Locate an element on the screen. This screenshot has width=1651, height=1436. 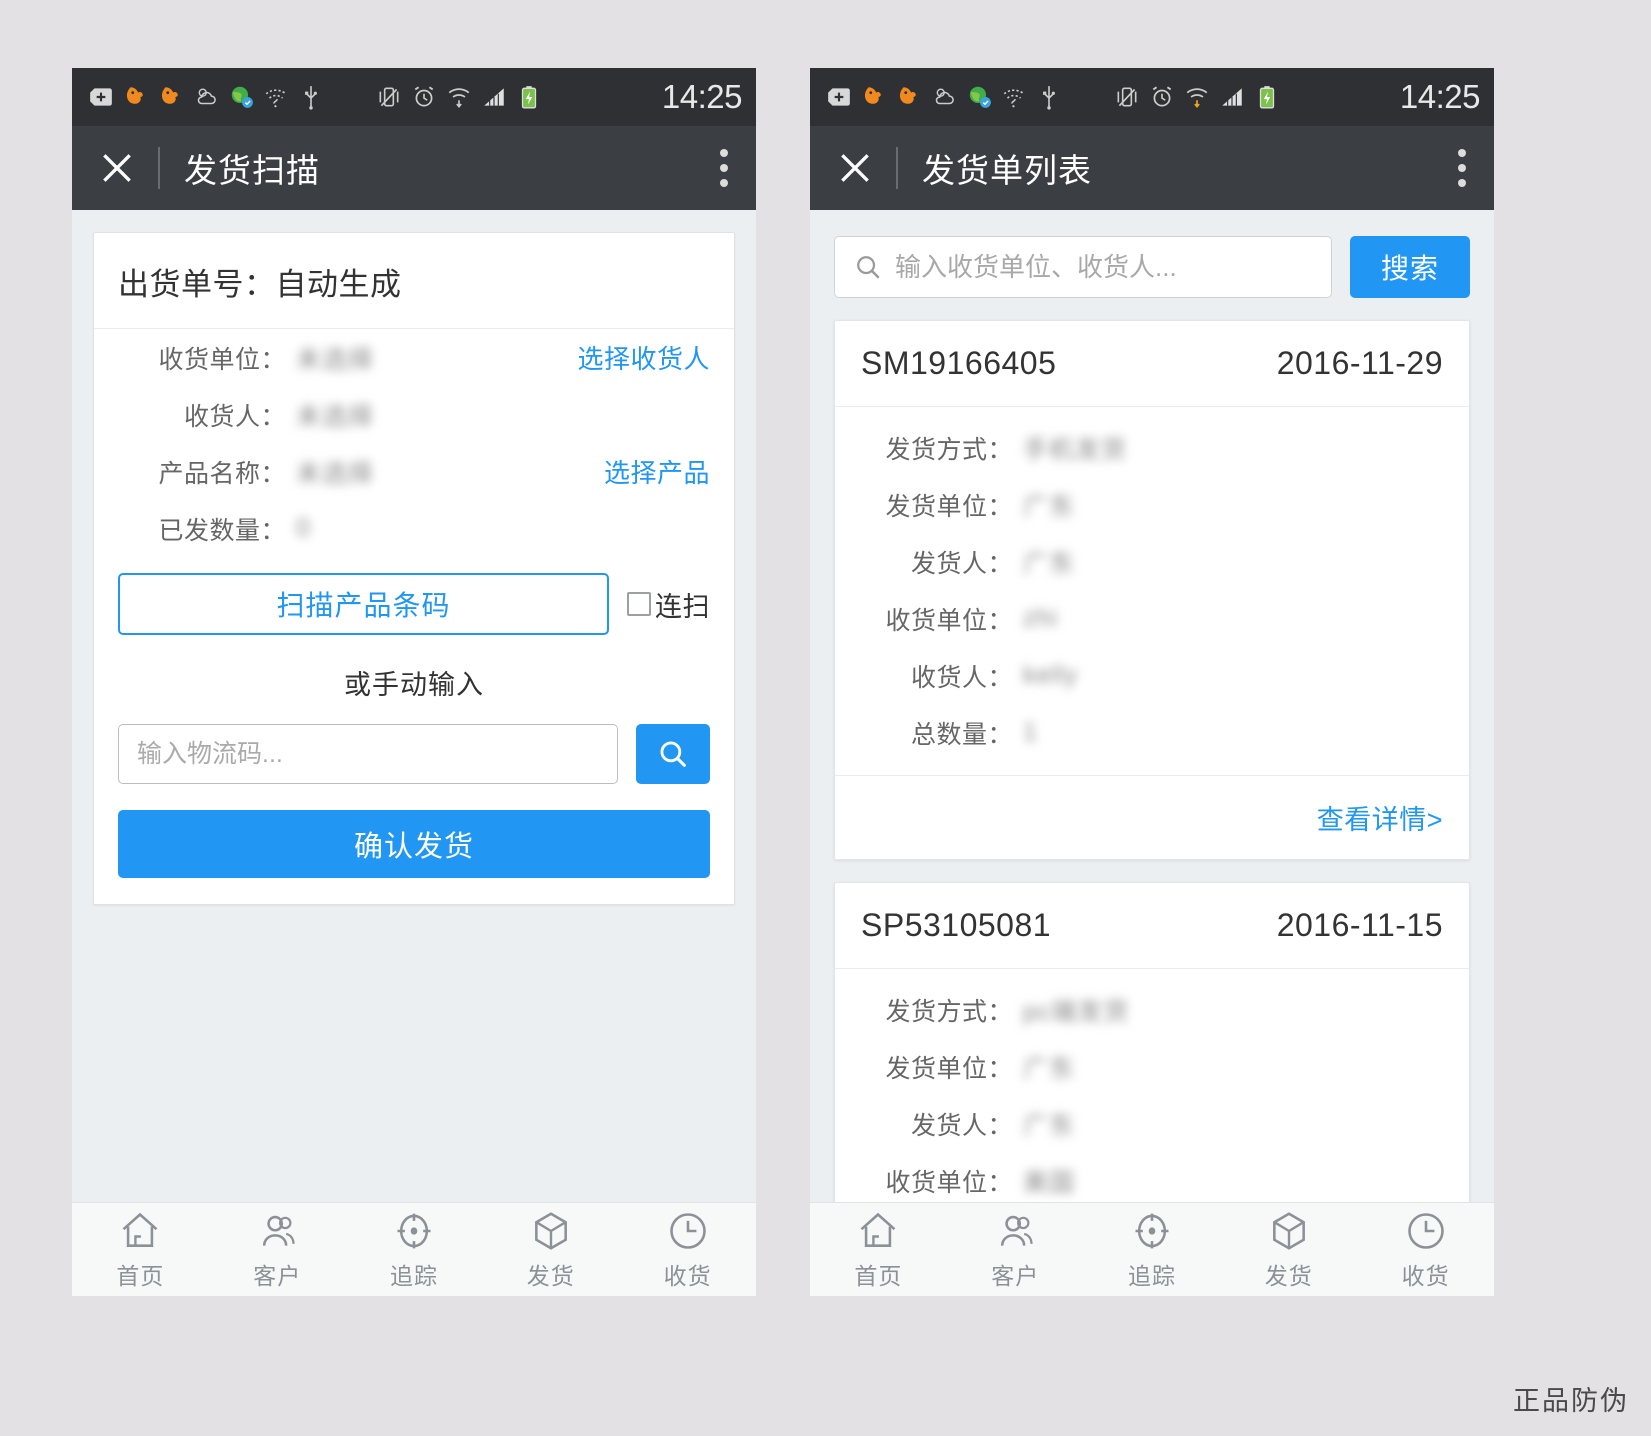
order-field-label: 收货人： is located at coordinates (961, 677).